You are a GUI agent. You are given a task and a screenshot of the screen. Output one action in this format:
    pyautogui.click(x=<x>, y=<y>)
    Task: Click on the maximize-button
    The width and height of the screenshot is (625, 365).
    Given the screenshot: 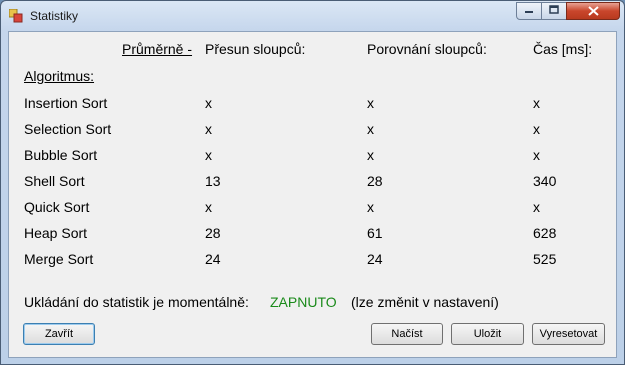 What is the action you would take?
    pyautogui.click(x=554, y=11)
    